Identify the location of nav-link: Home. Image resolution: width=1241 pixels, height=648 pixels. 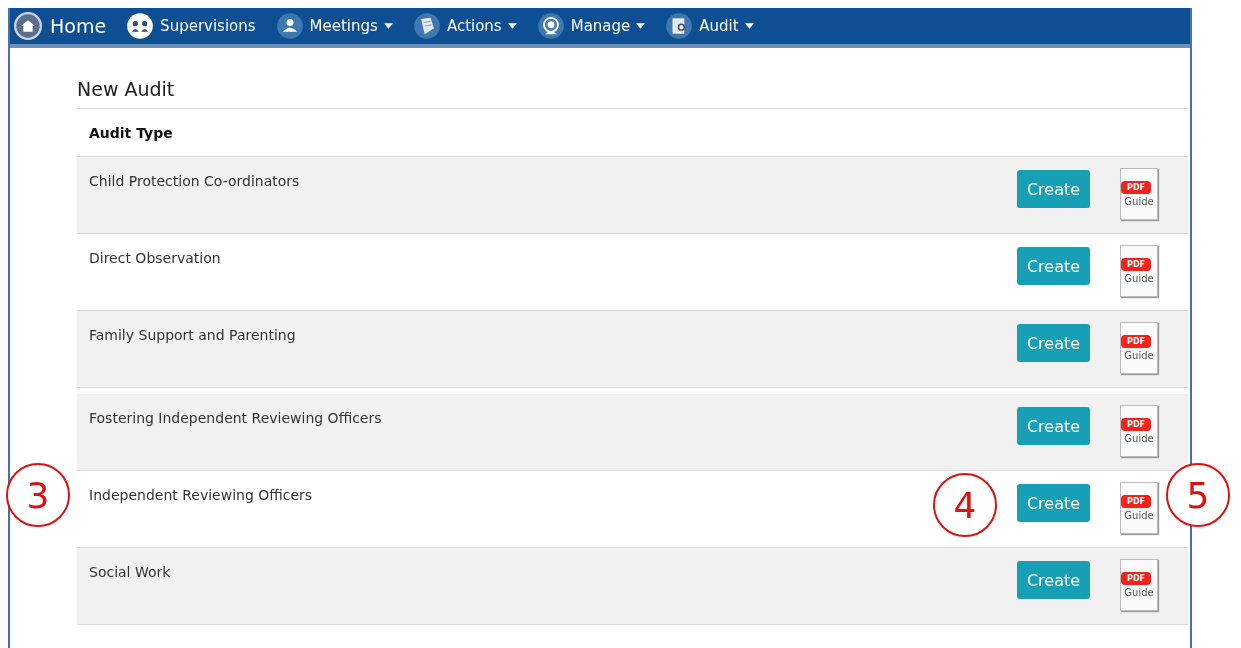
(60, 26).